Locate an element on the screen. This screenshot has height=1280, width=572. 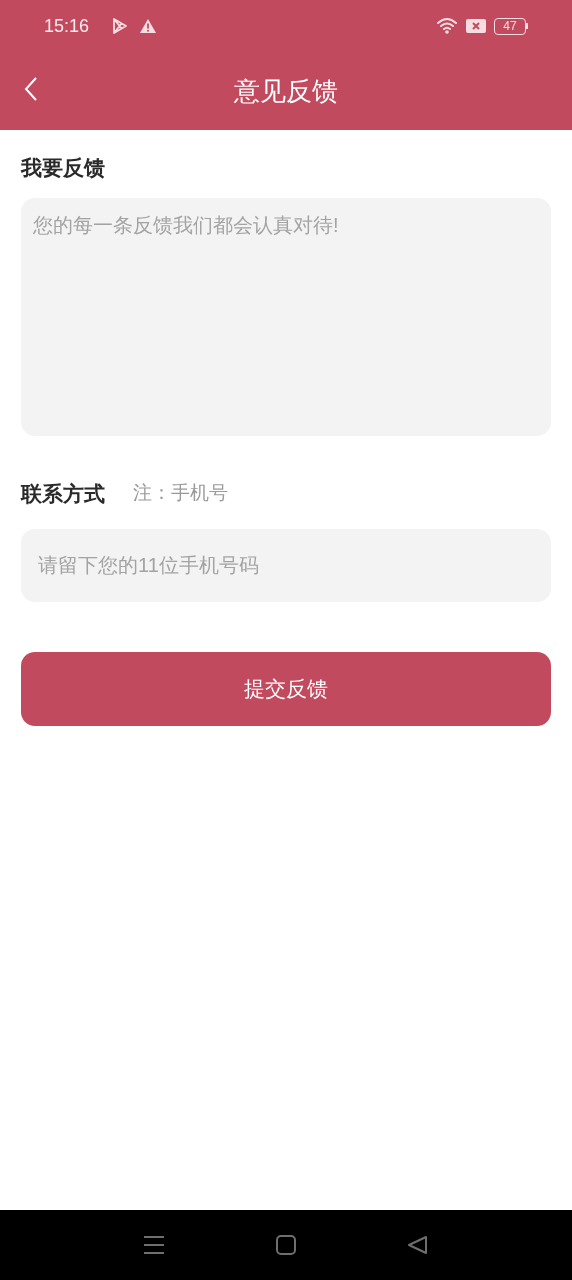
warning-icon is located at coordinates (148, 26).